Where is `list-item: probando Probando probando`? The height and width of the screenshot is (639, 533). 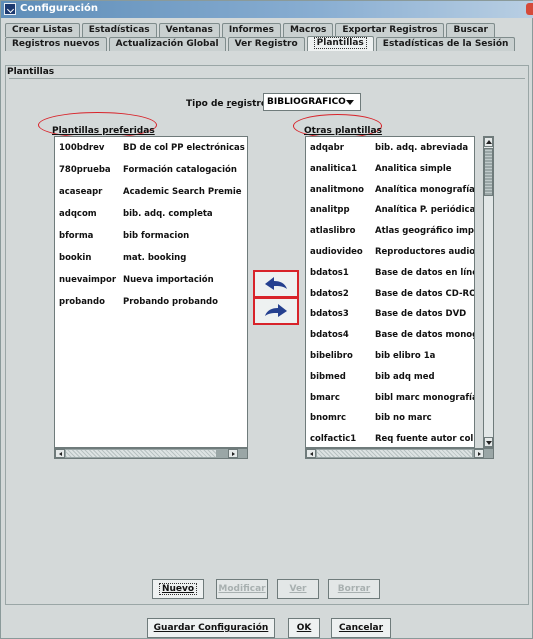
list-item: probando Probando probando is located at coordinates (151, 302).